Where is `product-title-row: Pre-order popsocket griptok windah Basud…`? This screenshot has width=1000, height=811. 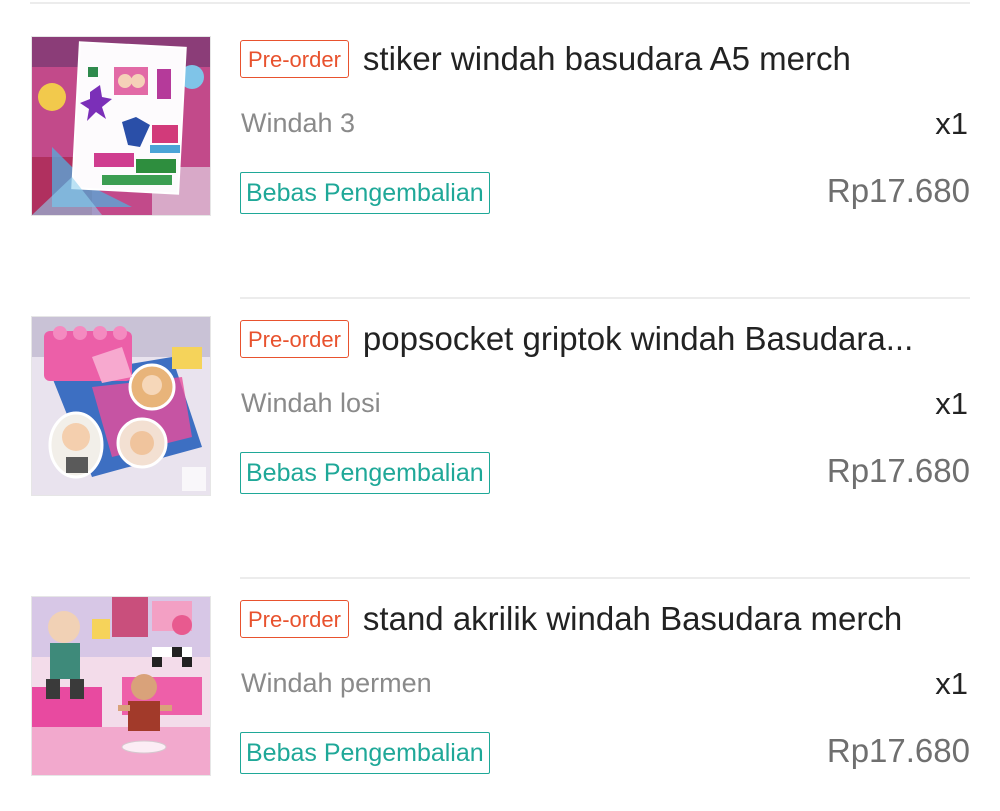 product-title-row: Pre-order popsocket griptok windah Basud… is located at coordinates (605, 339).